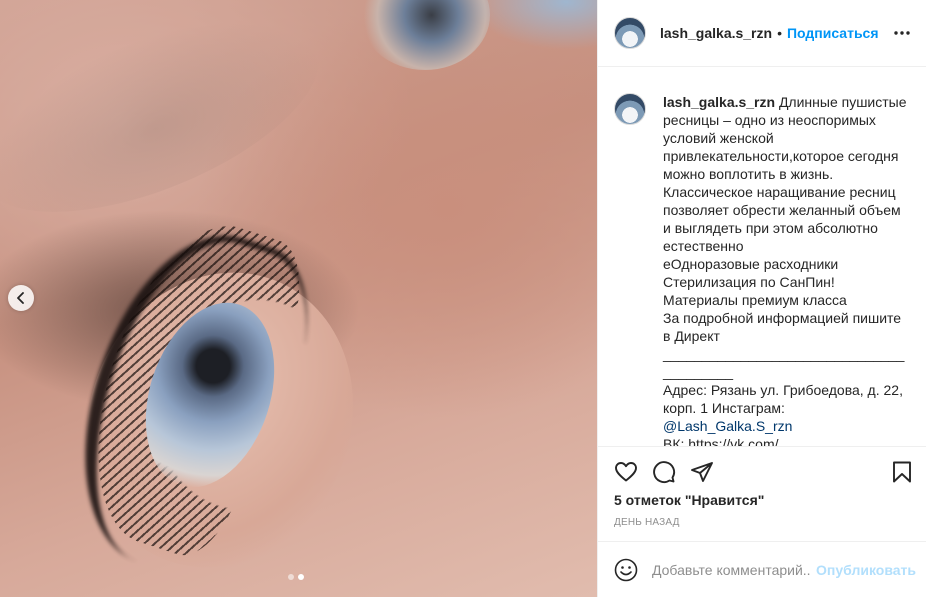 The width and height of the screenshot is (926, 597). I want to click on share-icon, so click(702, 471).